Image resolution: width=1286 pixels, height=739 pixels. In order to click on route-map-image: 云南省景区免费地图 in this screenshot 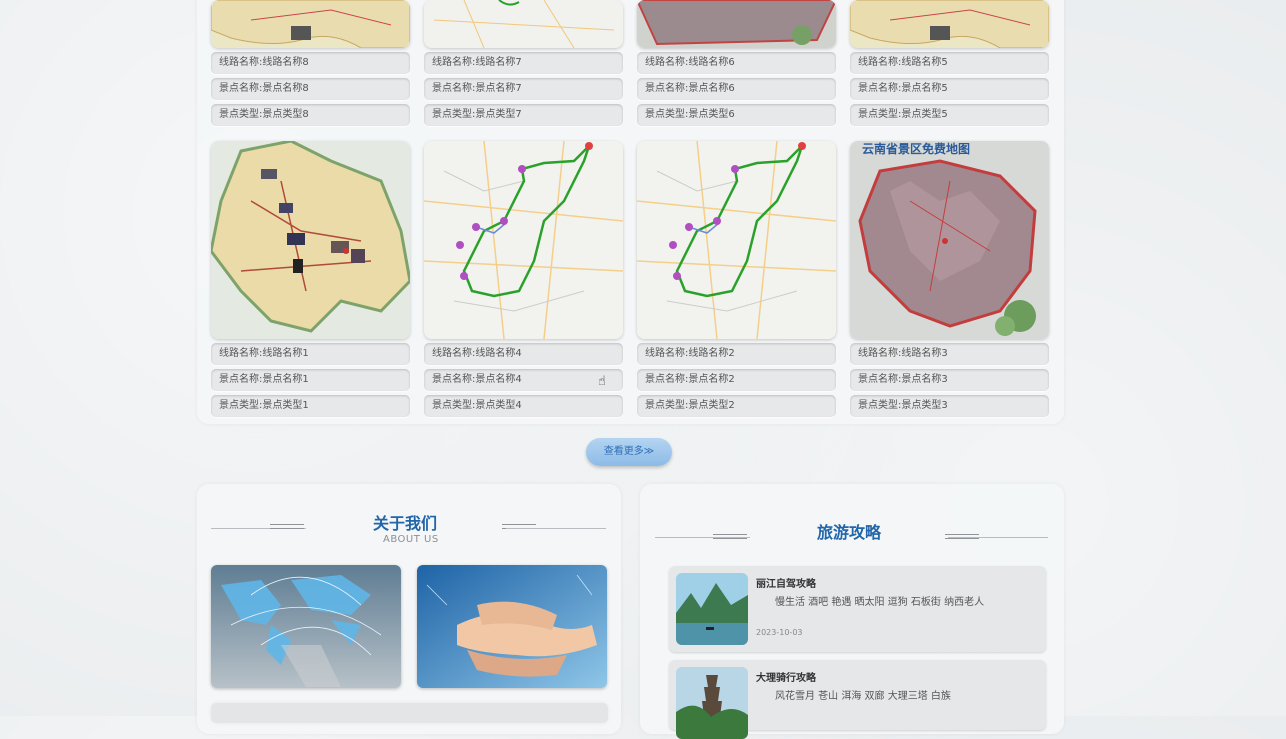, I will do `click(949, 240)`.